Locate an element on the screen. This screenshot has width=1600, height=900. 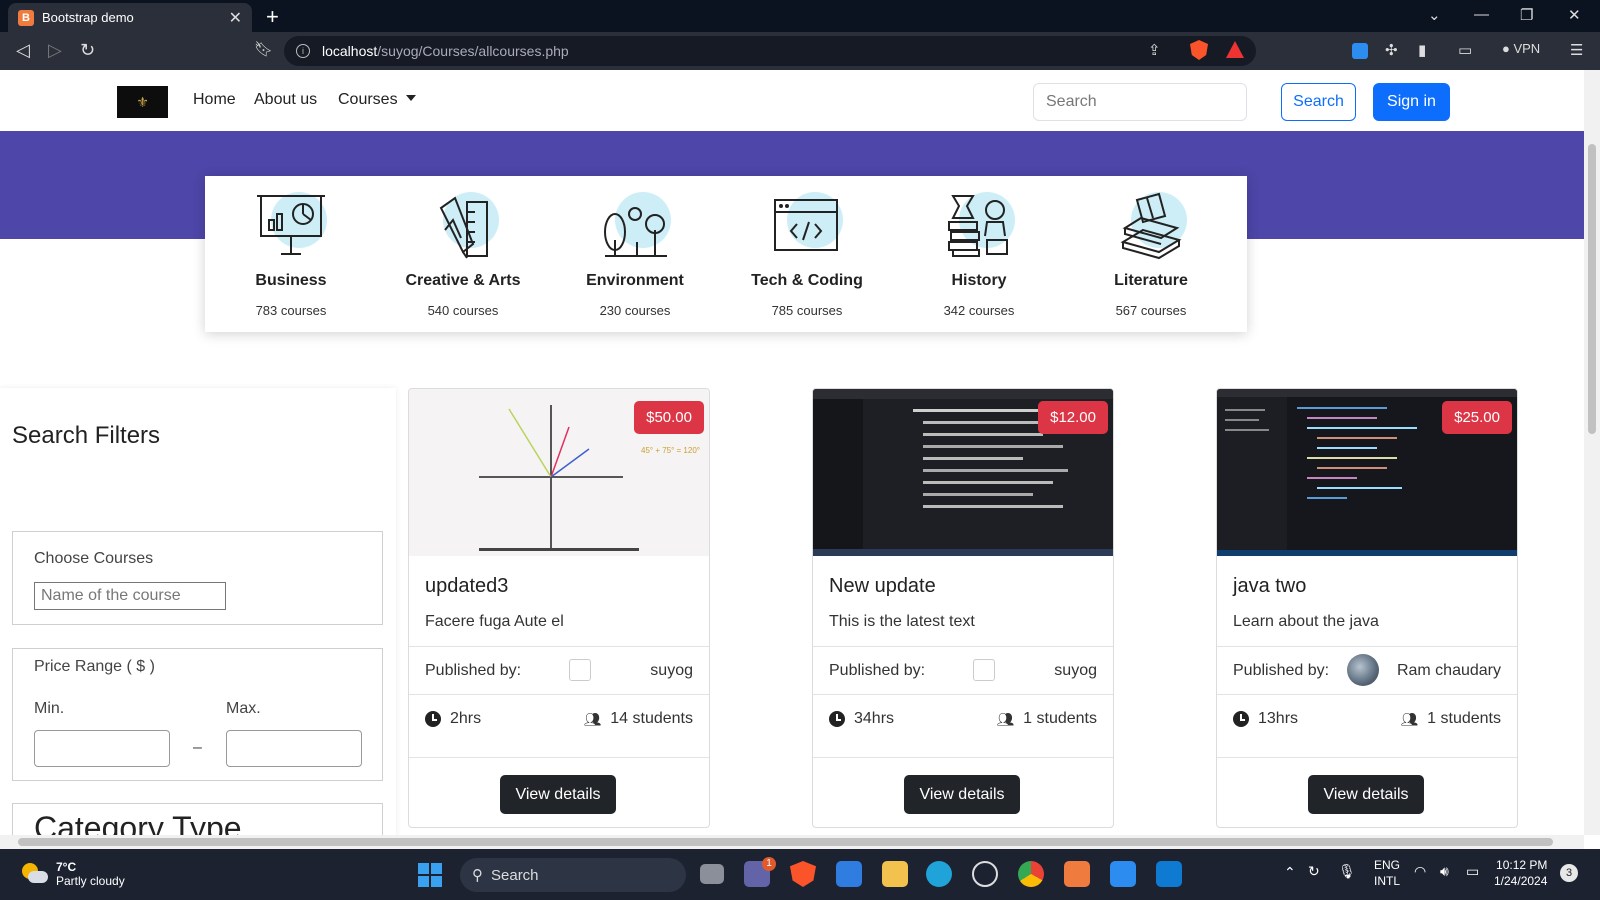
start-icon is located at coordinates (430, 875).